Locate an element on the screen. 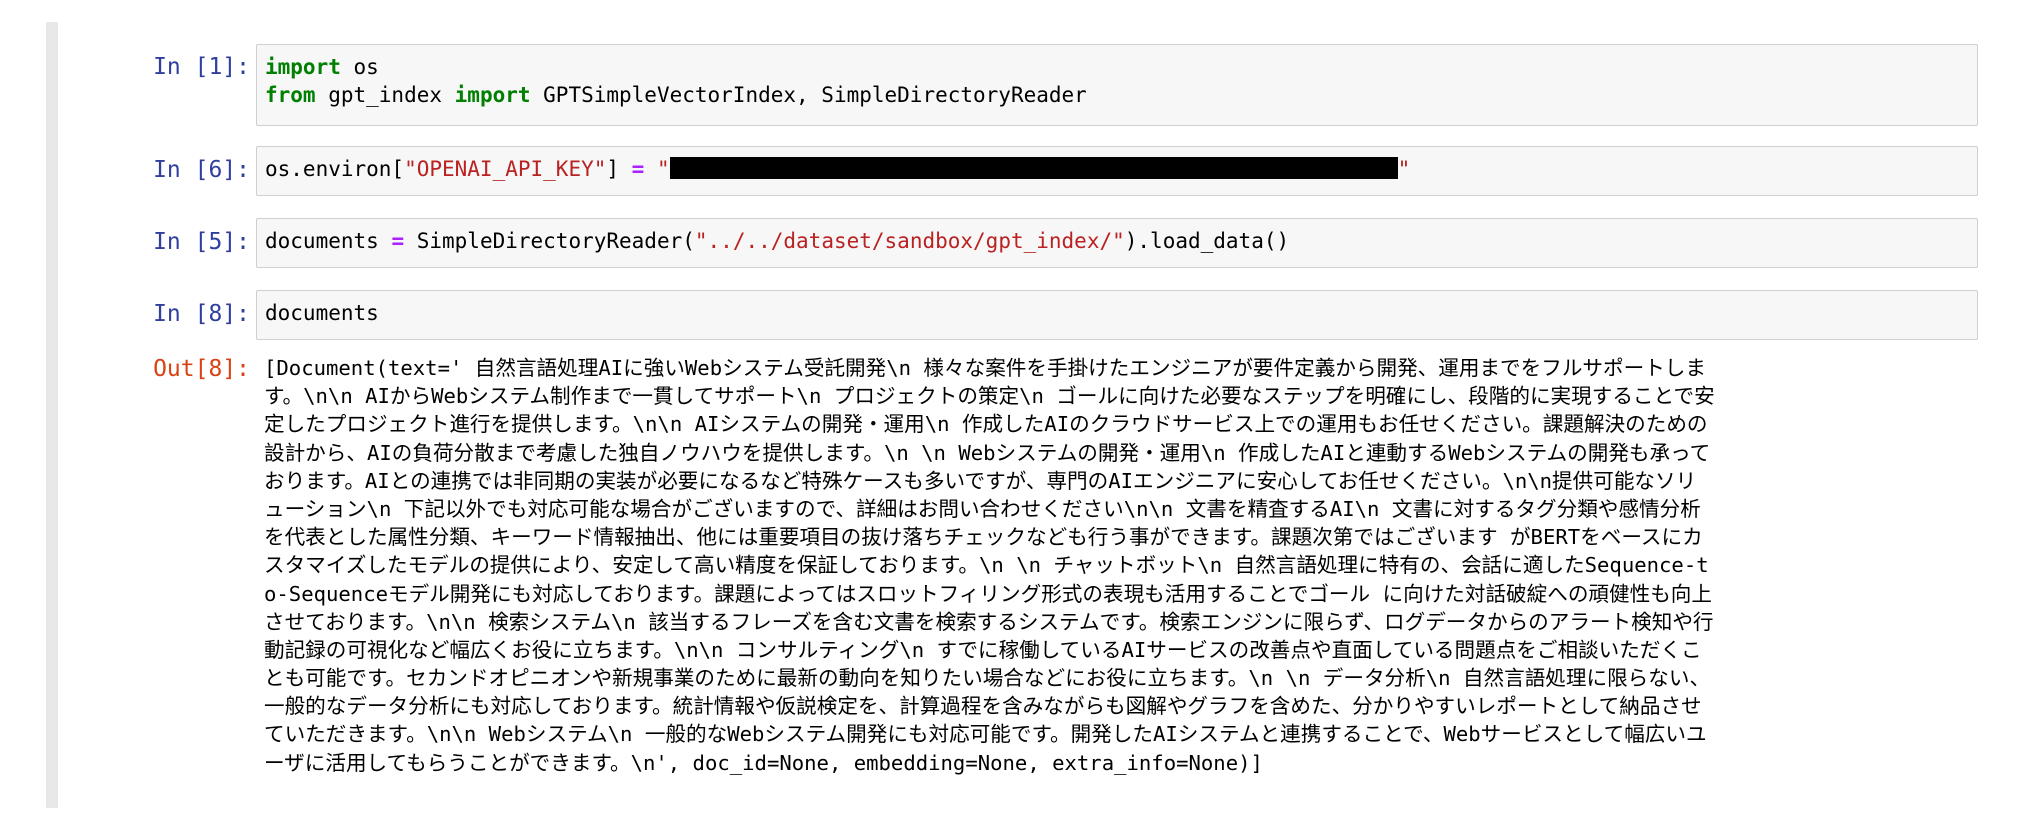  code-input: os.environ["OPENAI_API_KEY"] = " " is located at coordinates (1117, 171).